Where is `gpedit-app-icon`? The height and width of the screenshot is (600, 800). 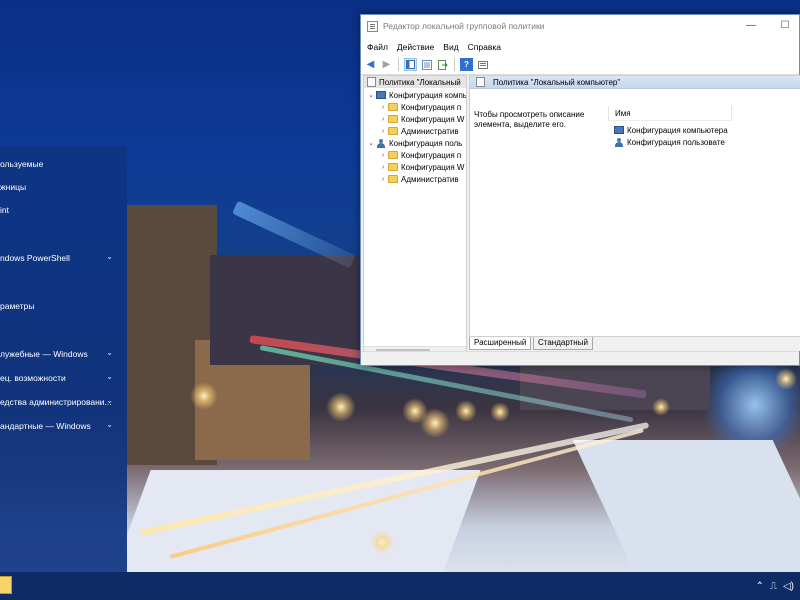 gpedit-app-icon is located at coordinates (372, 26).